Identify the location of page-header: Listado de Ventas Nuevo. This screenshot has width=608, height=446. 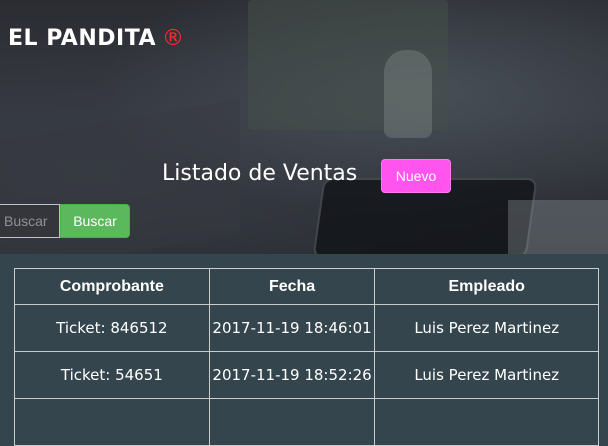
(304, 176).